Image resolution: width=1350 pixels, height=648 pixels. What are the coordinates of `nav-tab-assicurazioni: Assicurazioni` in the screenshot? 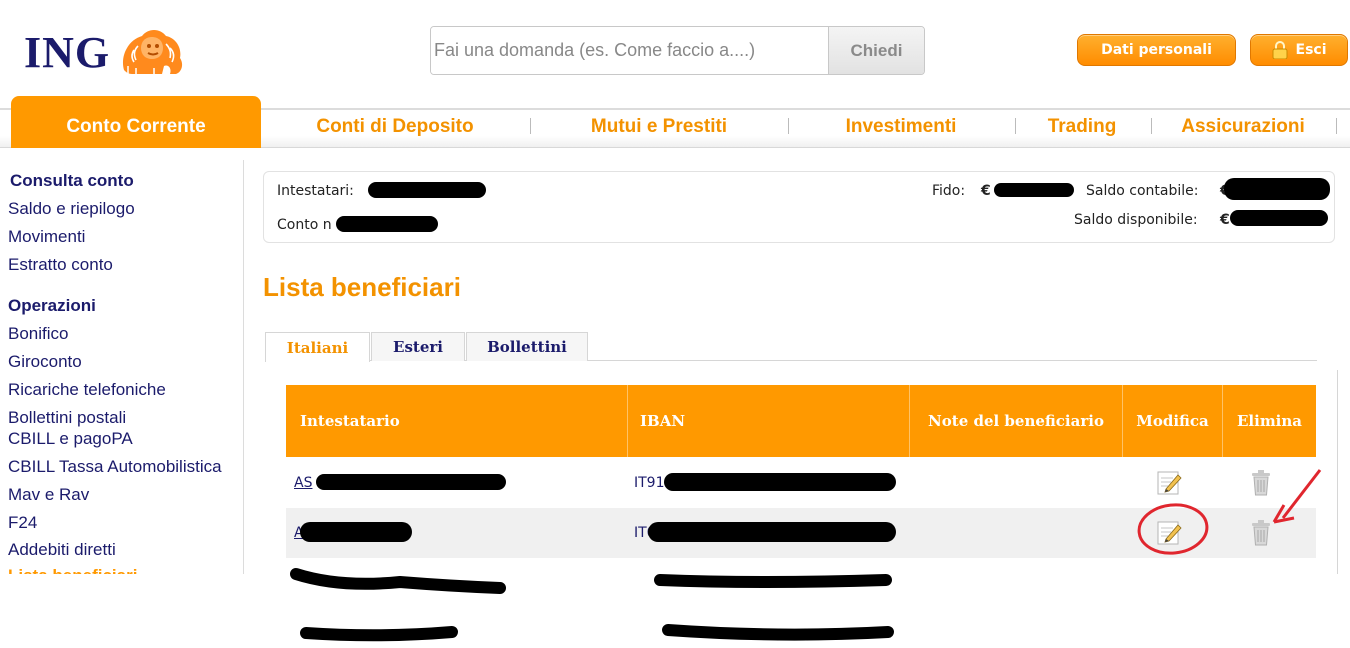 It's located at (1243, 127).